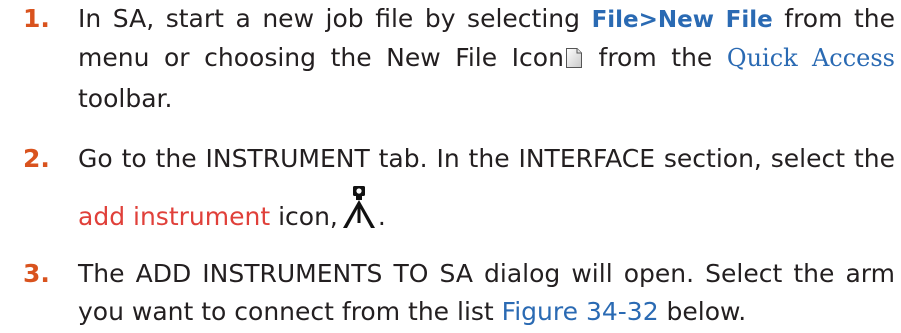 This screenshot has width=901, height=333. I want to click on step-text-segment: In SA, start a new job file by selecting, so click(329, 18).